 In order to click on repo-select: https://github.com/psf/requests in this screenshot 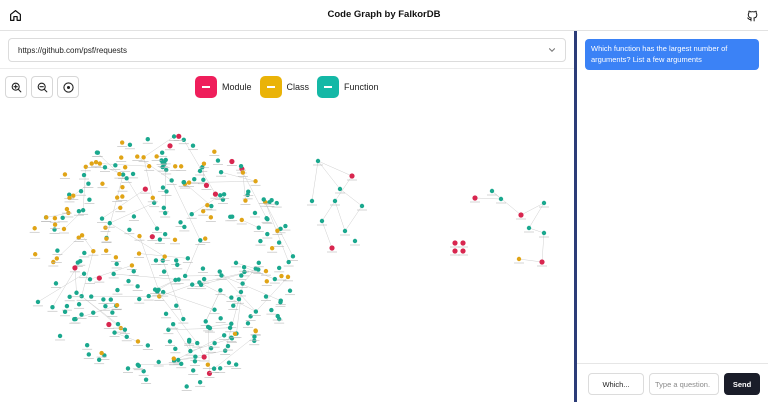, I will do `click(287, 50)`.